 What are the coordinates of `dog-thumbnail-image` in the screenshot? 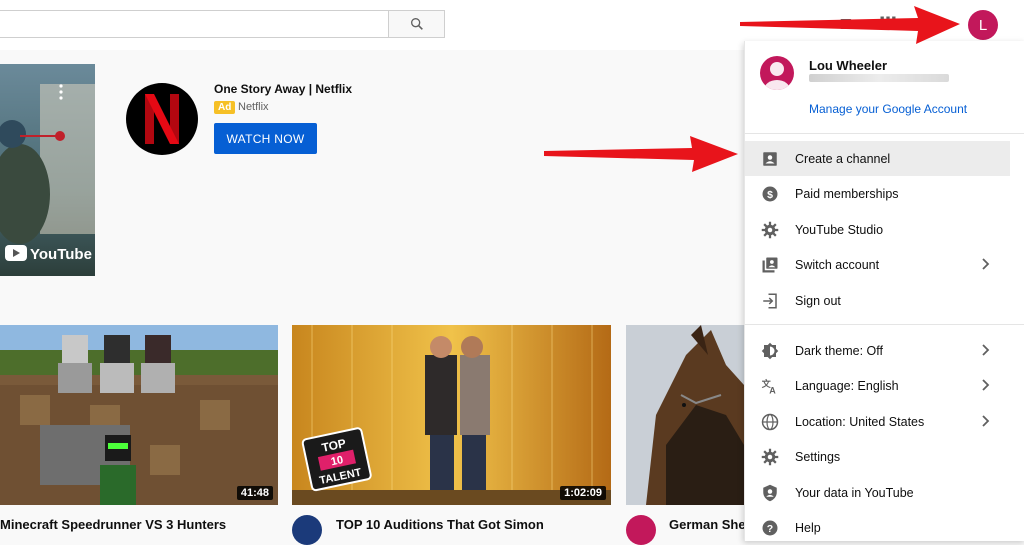 It's located at (685, 415).